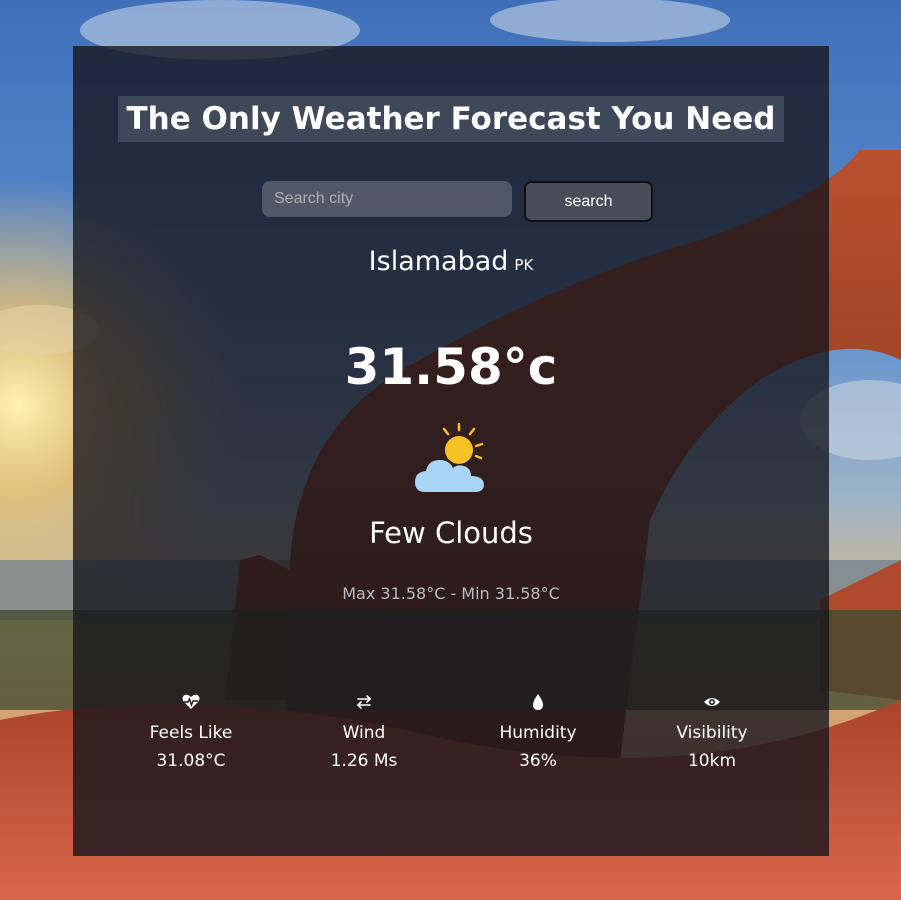 The height and width of the screenshot is (900, 901). What do you see at coordinates (712, 761) in the screenshot?
I see `stat-value: 10km` at bounding box center [712, 761].